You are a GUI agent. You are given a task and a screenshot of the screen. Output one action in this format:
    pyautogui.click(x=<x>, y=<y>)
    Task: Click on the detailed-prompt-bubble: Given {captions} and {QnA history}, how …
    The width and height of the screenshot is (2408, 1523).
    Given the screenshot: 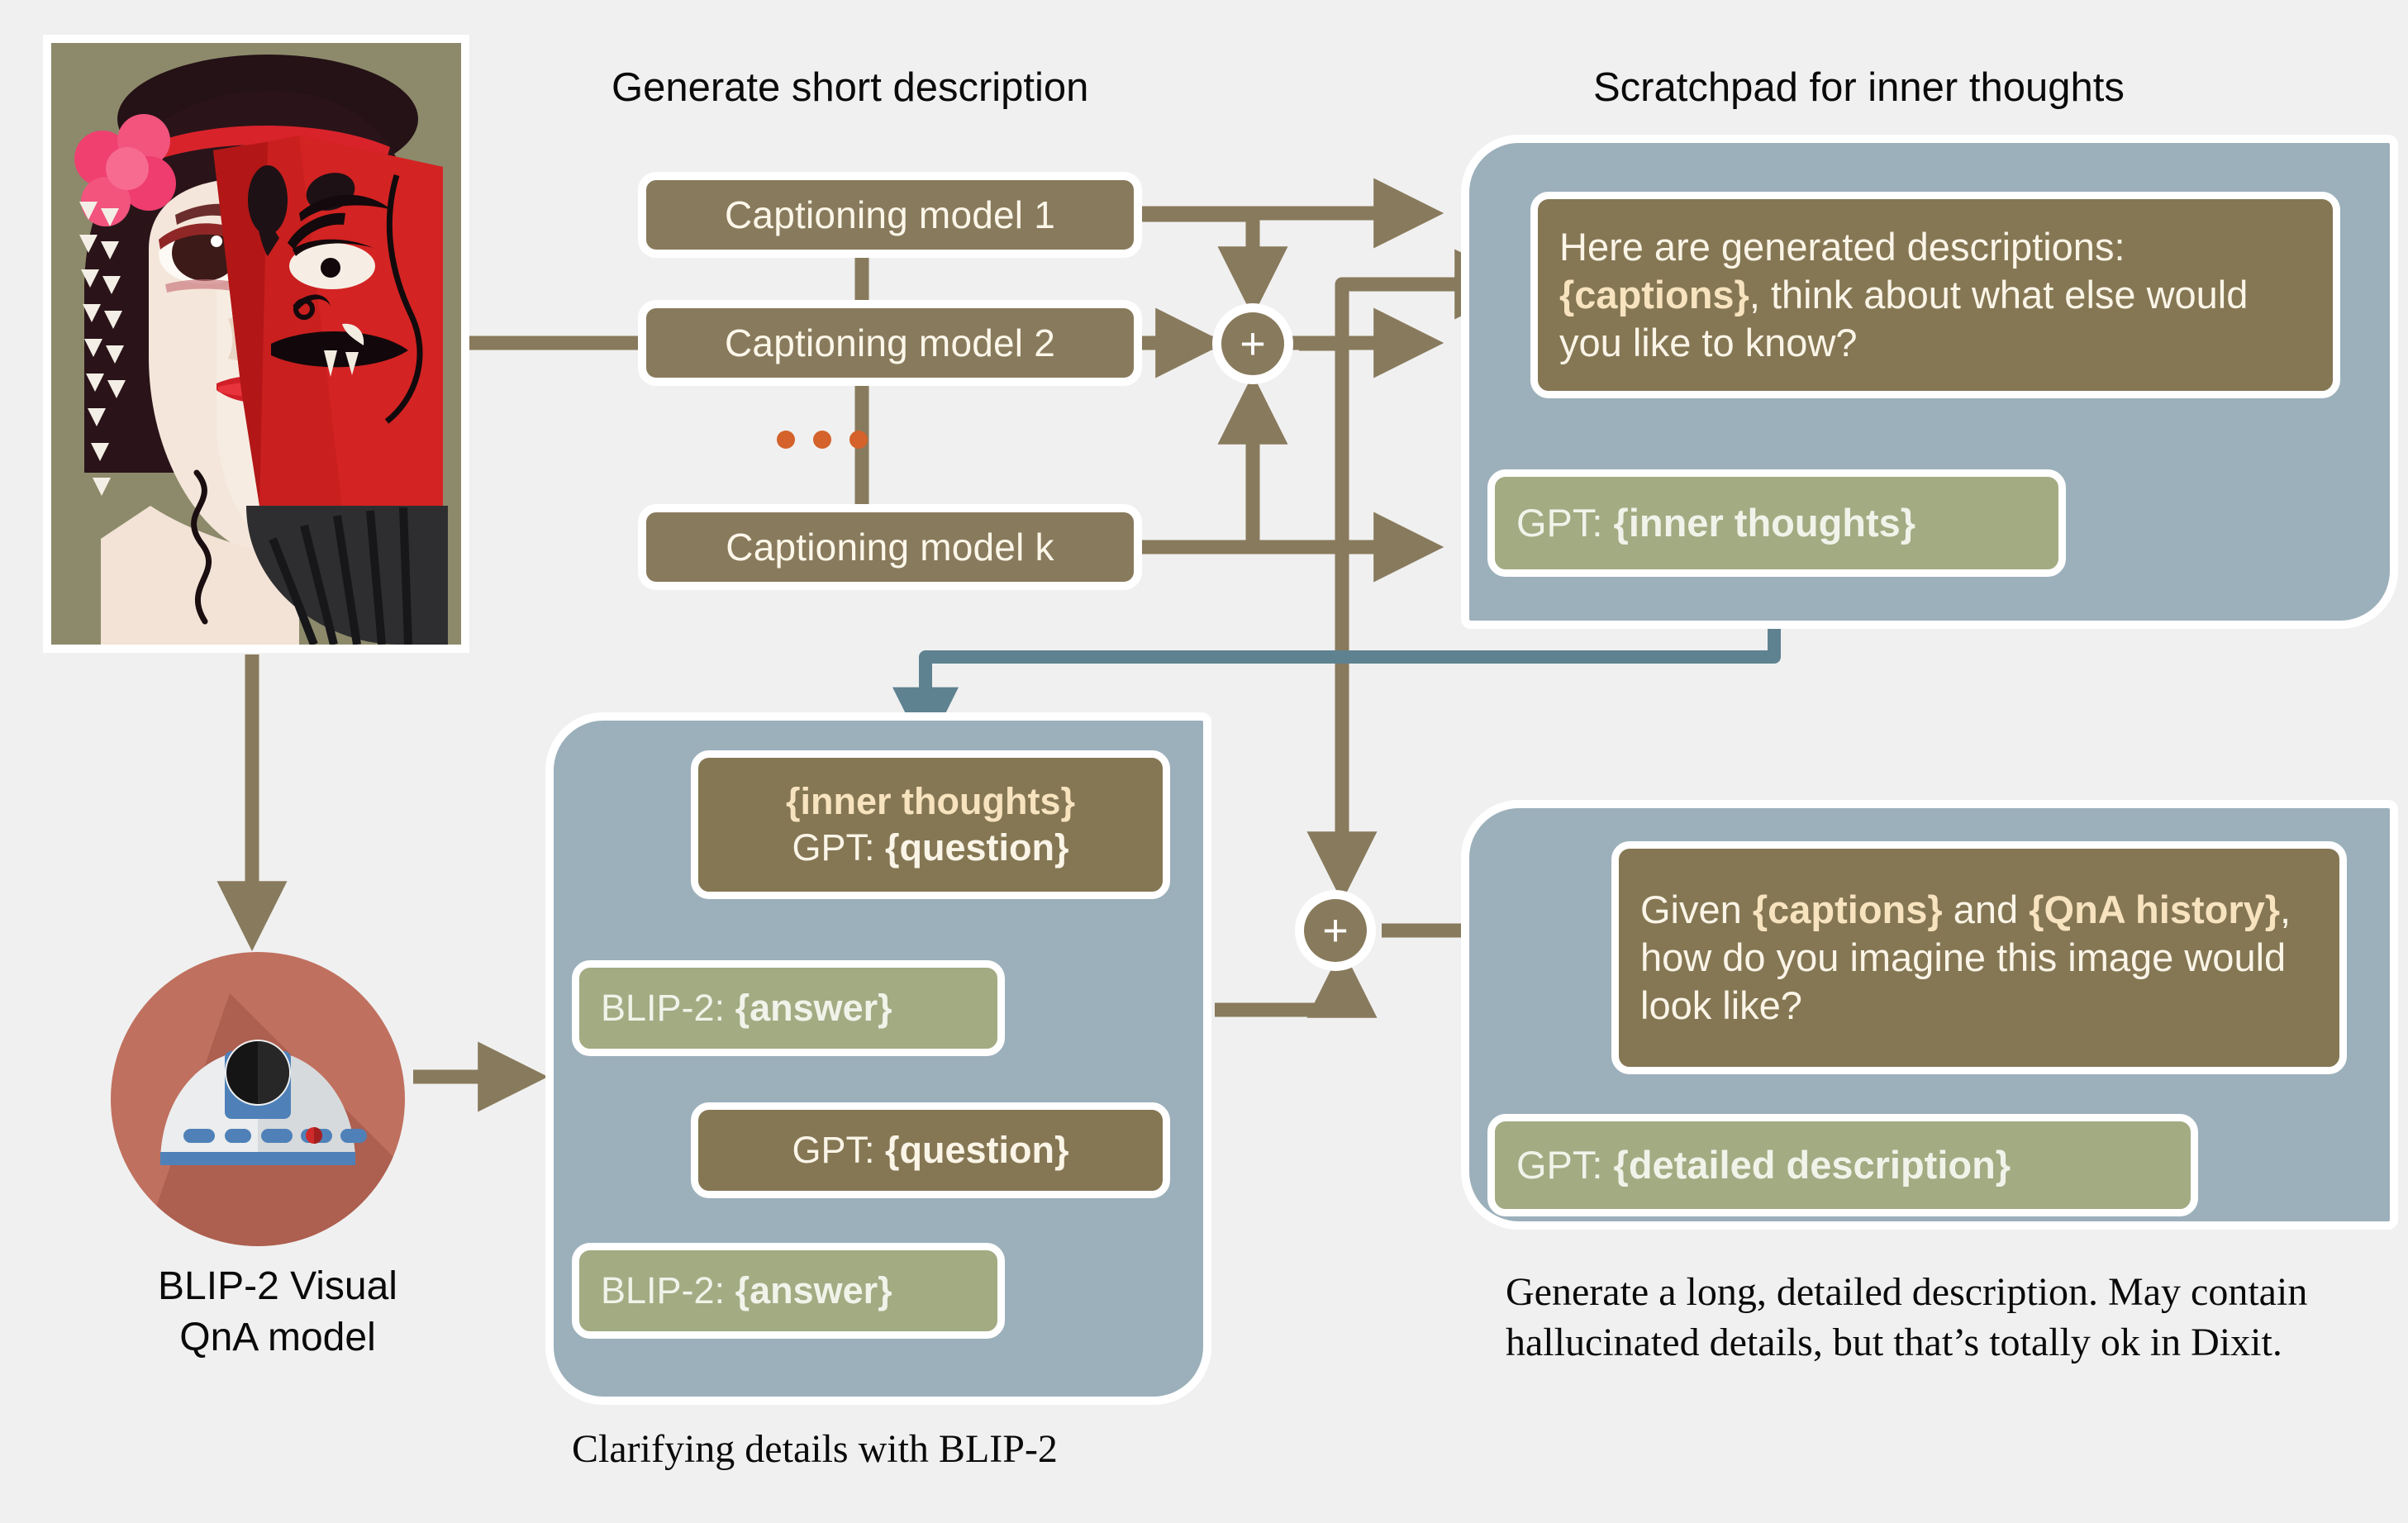 What is the action you would take?
    pyautogui.click(x=1979, y=958)
    